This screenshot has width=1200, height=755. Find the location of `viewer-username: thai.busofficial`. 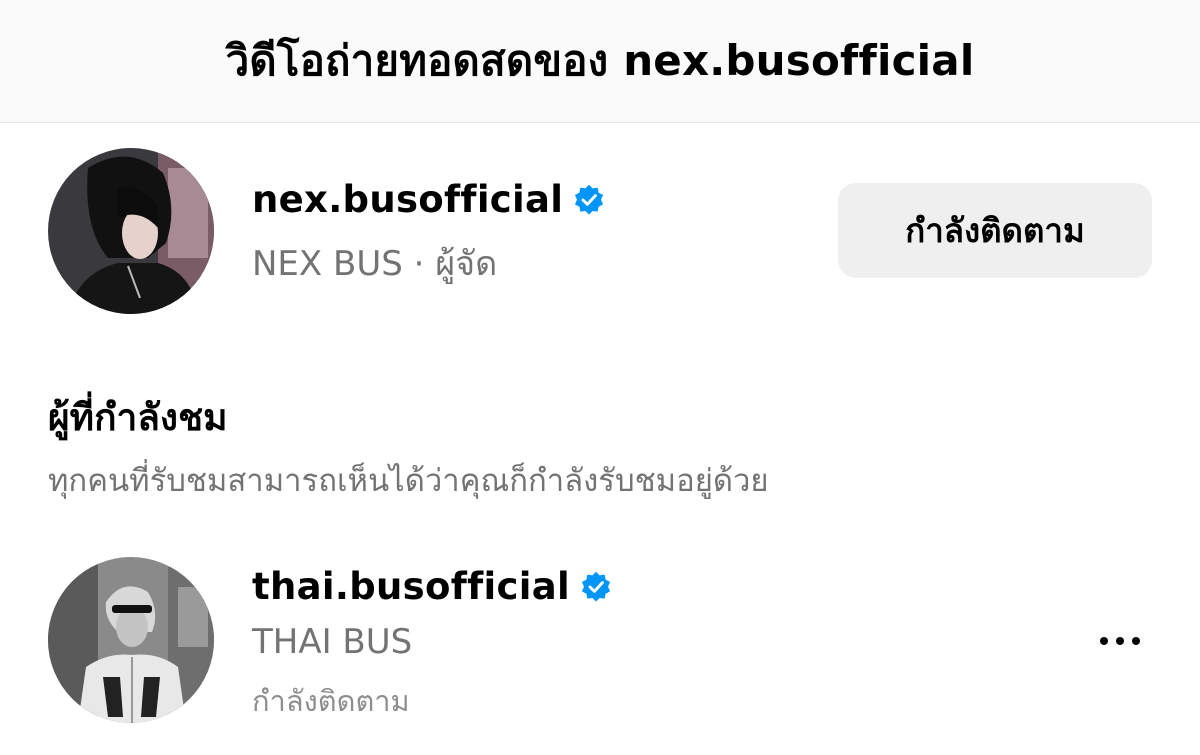

viewer-username: thai.busofficial is located at coordinates (432, 586).